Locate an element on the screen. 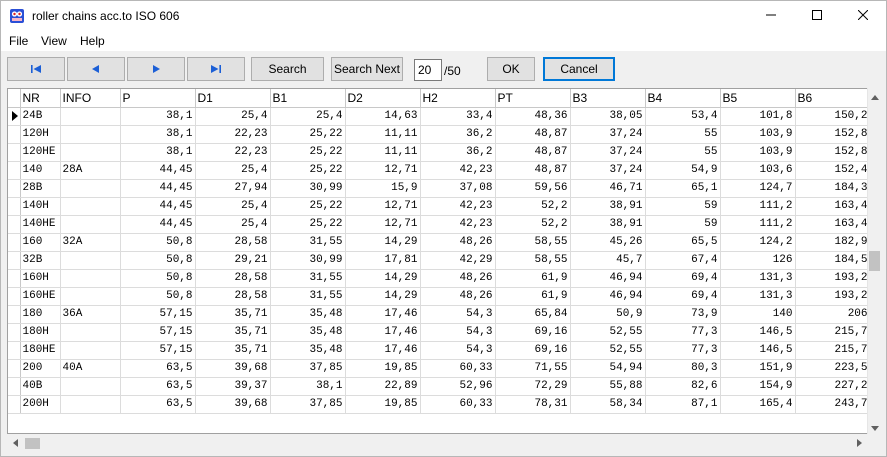  close-button is located at coordinates (863, 16).